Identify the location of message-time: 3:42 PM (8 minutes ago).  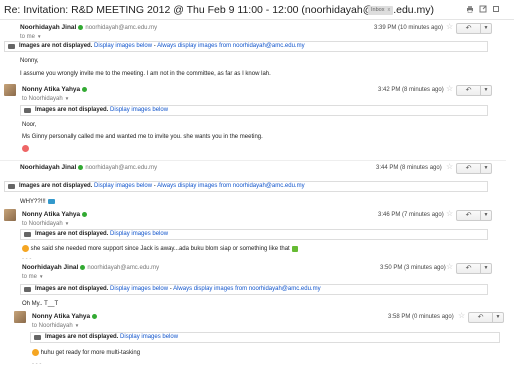
(411, 90).